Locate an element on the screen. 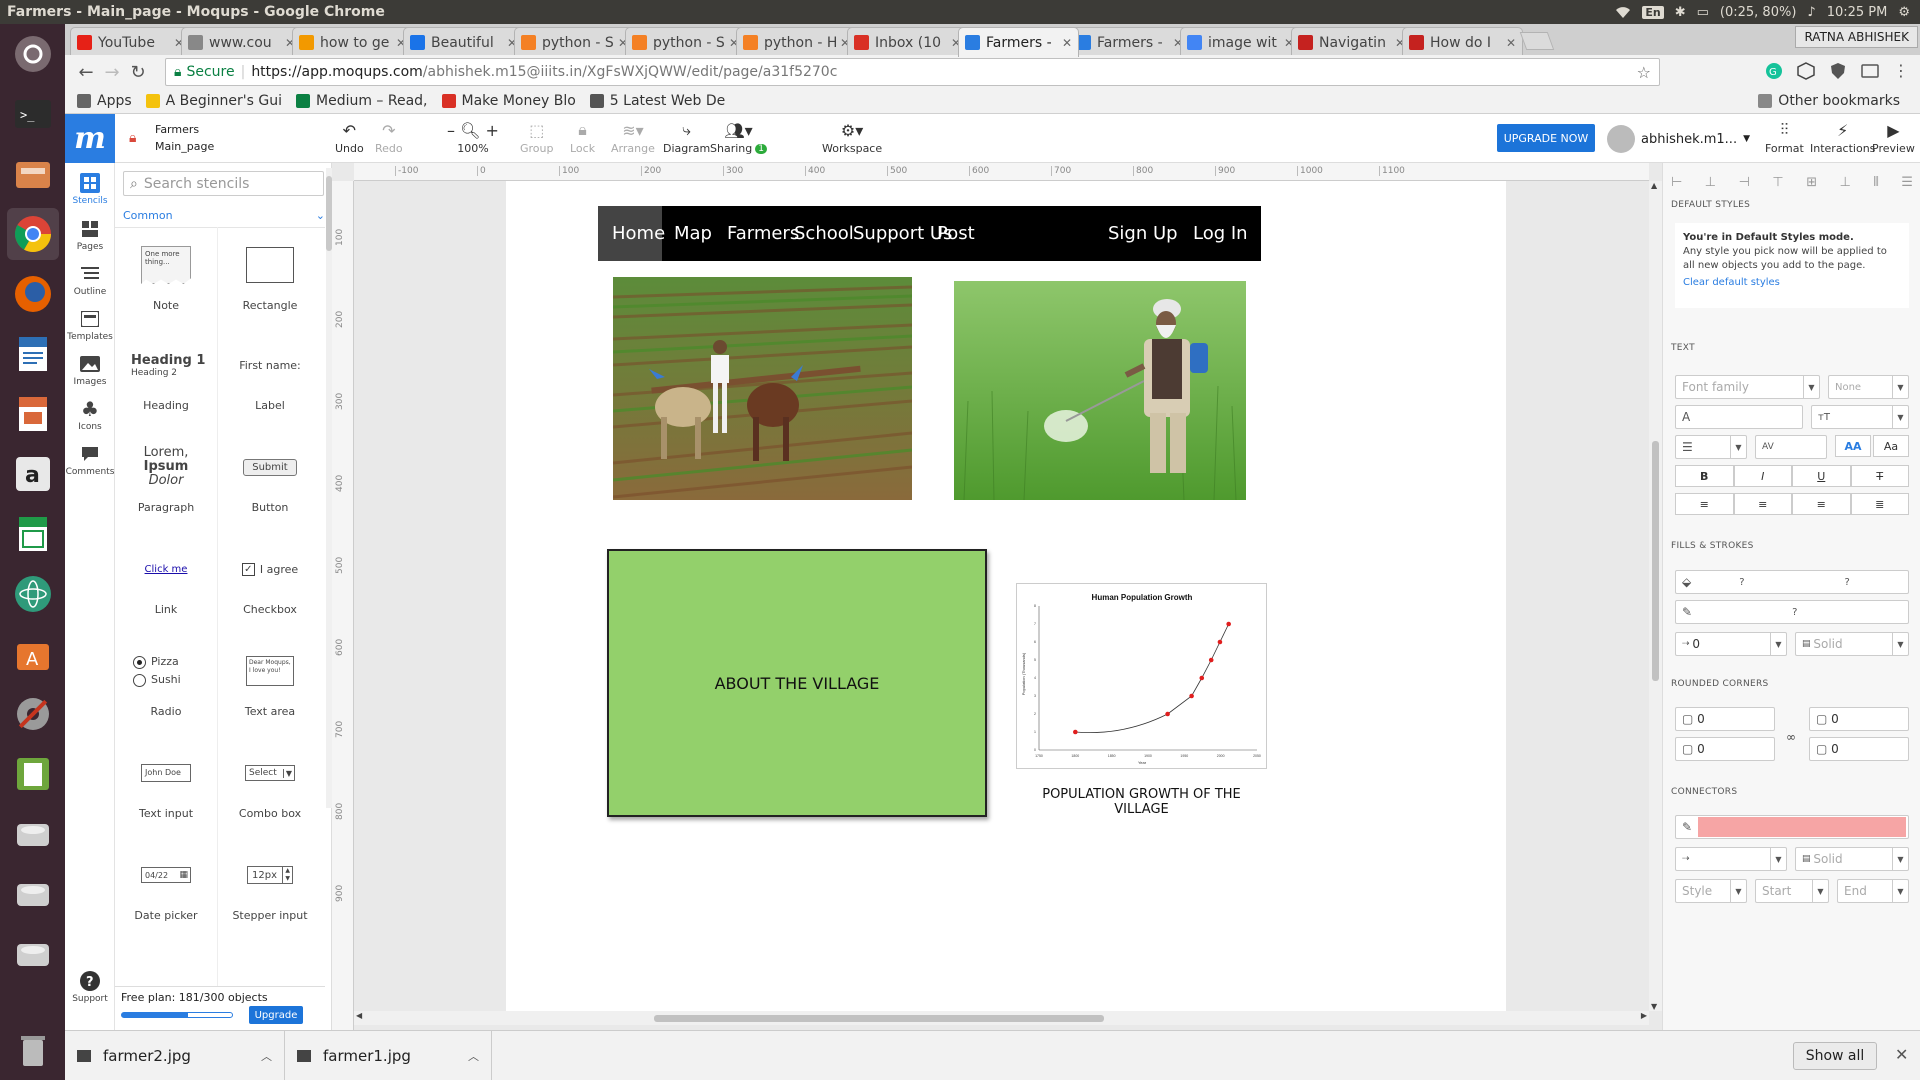 This screenshot has width=1920, height=1080. nav-post: Post is located at coordinates (956, 233).